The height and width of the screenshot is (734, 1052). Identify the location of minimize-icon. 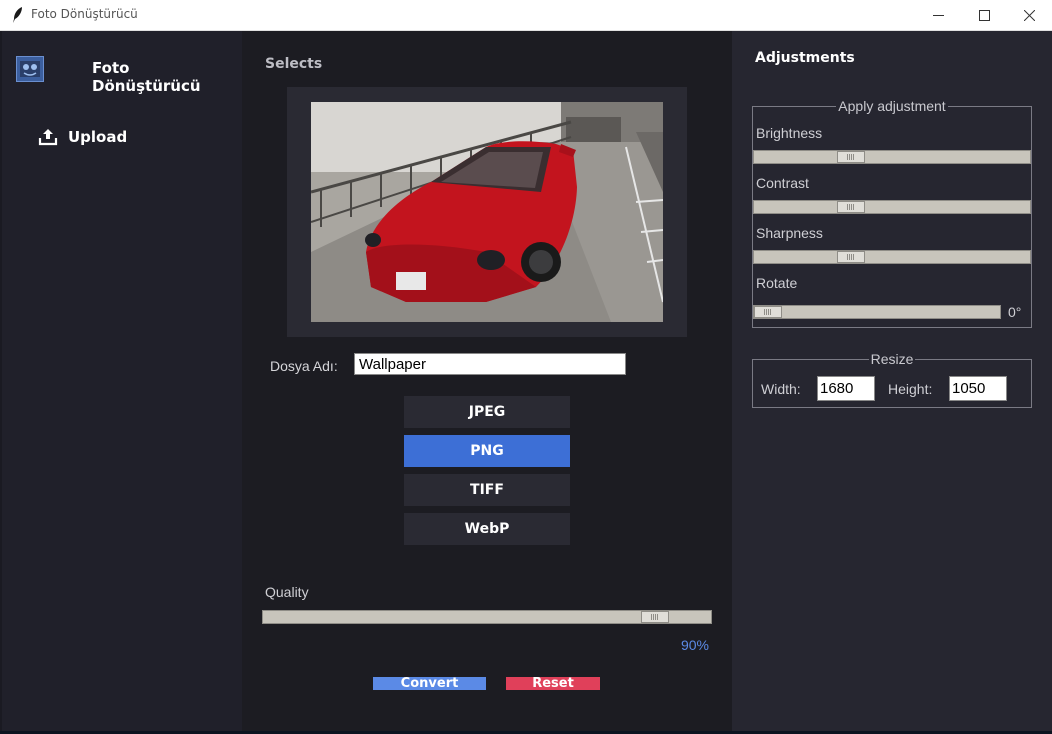
(938, 15).